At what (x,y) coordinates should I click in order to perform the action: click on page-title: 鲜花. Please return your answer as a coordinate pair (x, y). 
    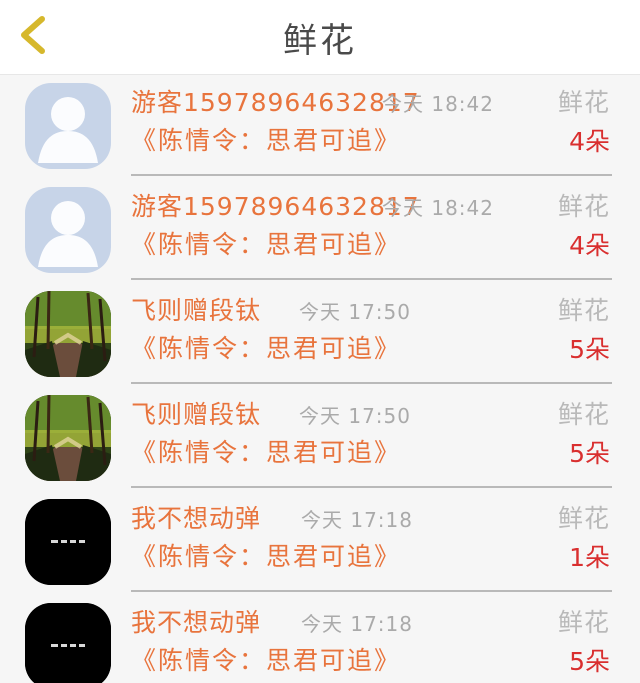
    Looking at the image, I should click on (320, 41).